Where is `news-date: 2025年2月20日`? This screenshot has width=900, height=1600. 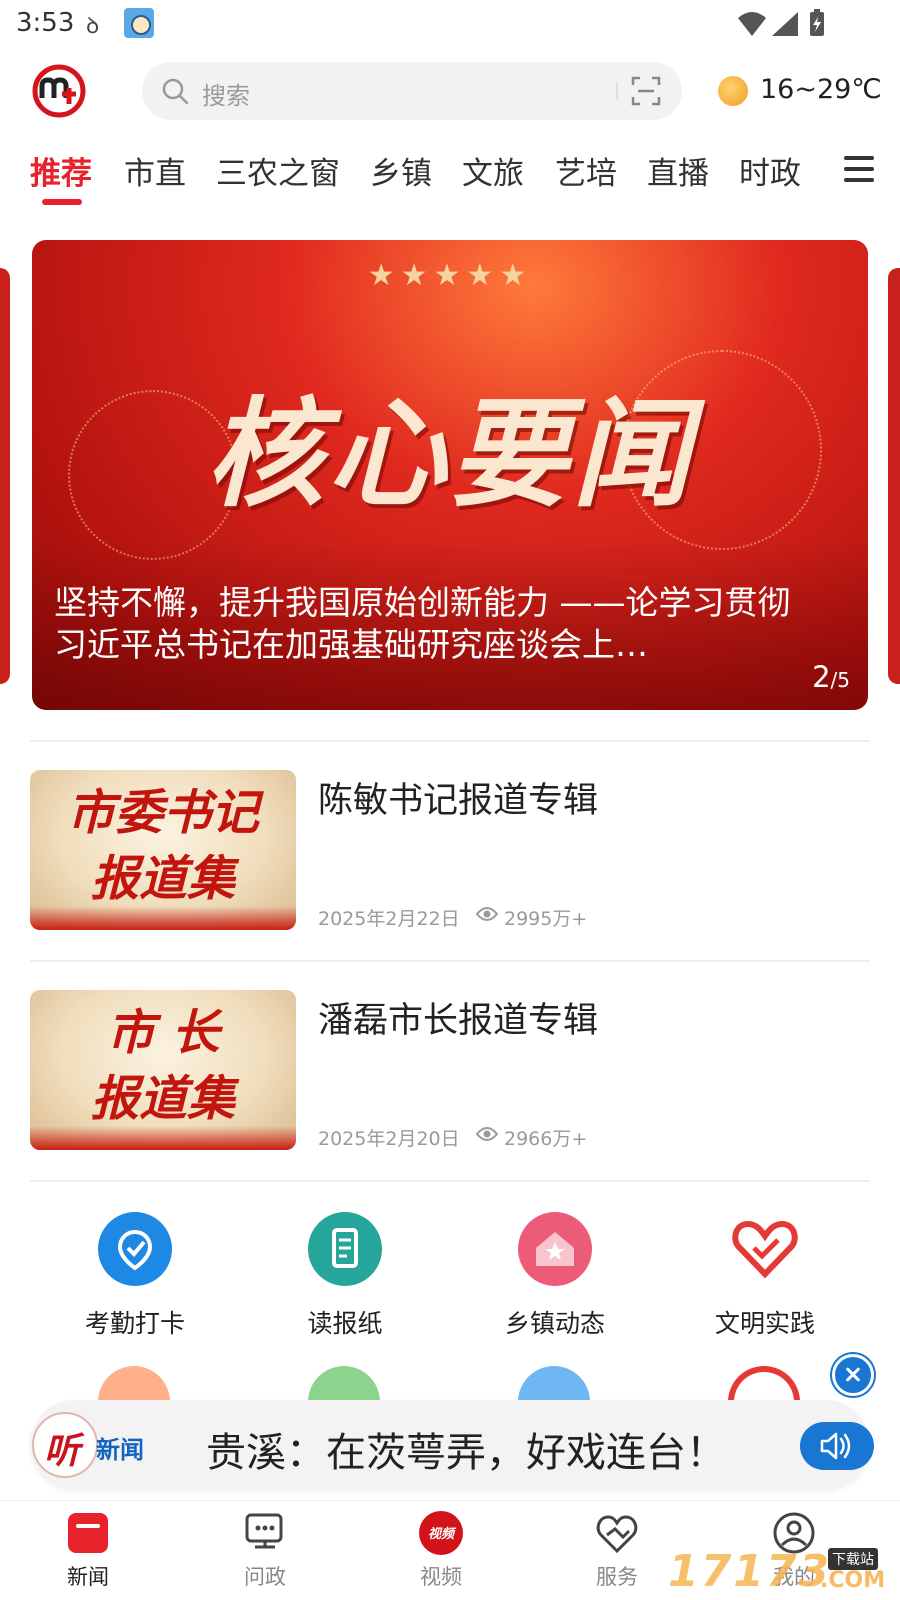
news-date: 2025年2月20日 is located at coordinates (389, 1139).